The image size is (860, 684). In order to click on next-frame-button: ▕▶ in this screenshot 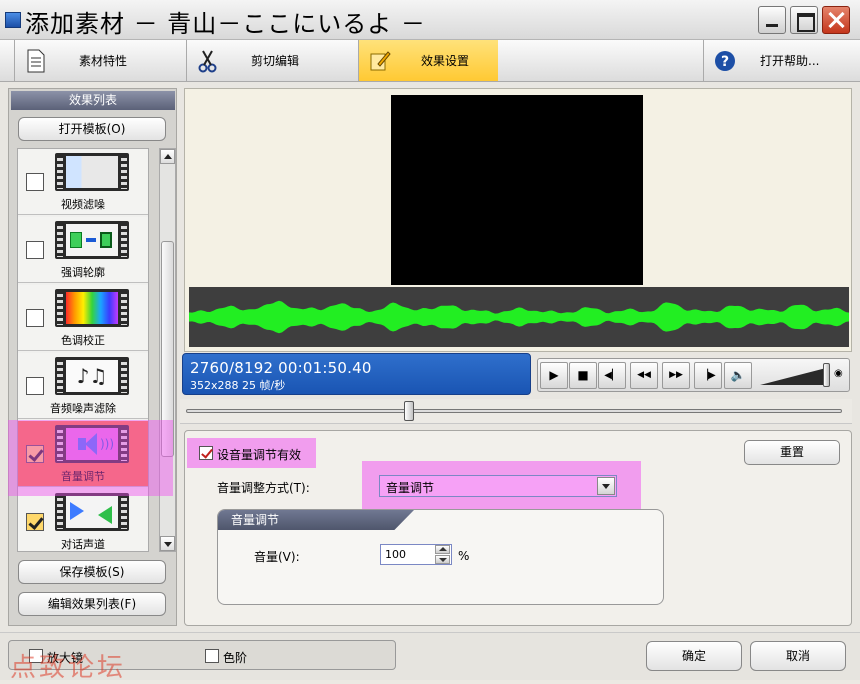, I will do `click(708, 375)`.